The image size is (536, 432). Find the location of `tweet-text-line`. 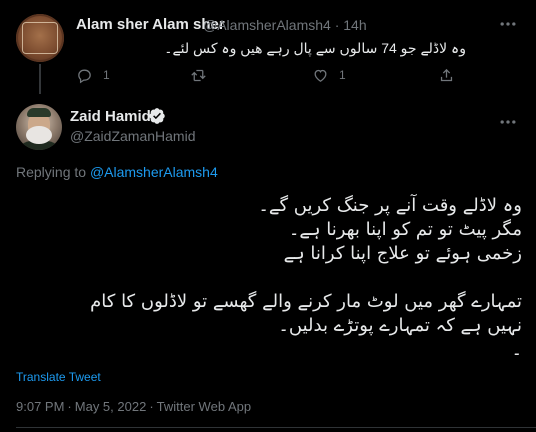

tweet-text-line is located at coordinates (269, 278).